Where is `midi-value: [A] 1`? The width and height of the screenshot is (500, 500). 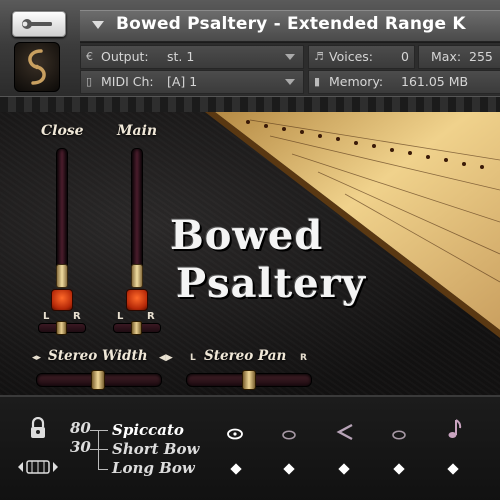 midi-value: [A] 1 is located at coordinates (182, 81).